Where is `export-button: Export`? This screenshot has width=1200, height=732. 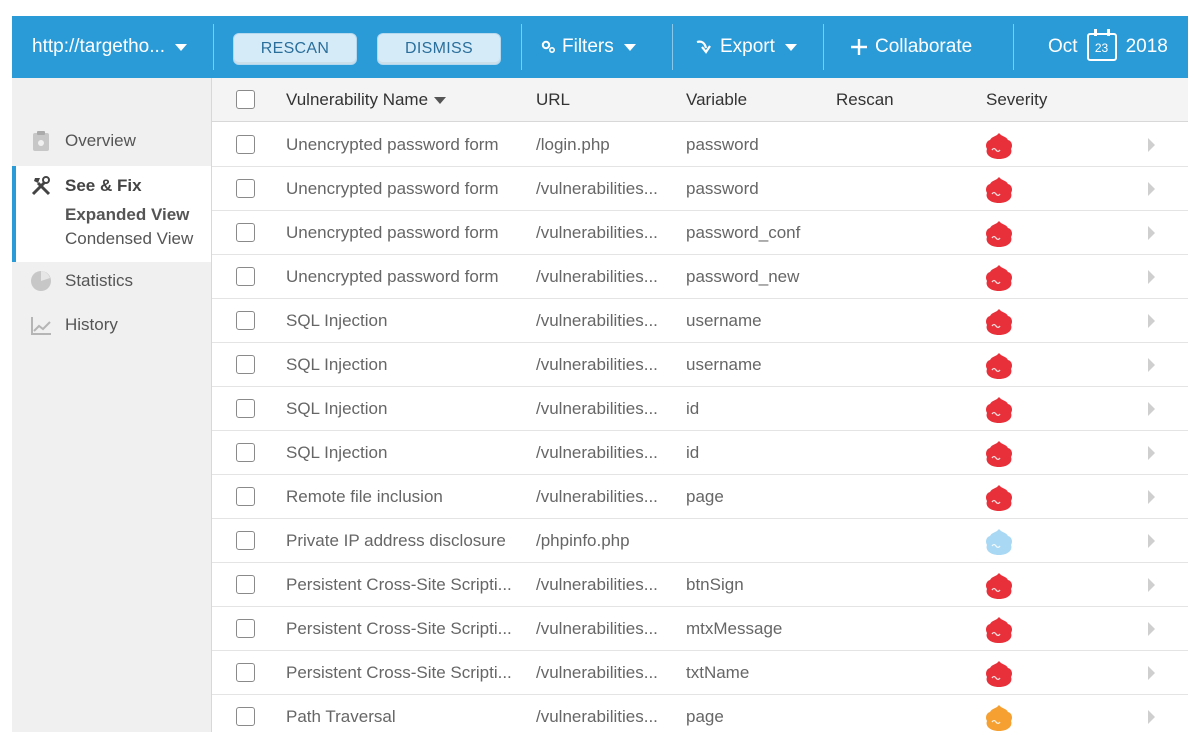 export-button: Export is located at coordinates (745, 47).